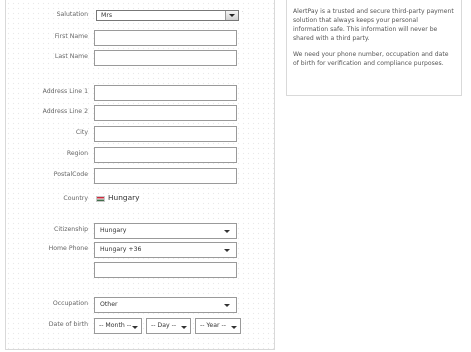 This screenshot has height=352, width=471. What do you see at coordinates (75, 198) in the screenshot?
I see `country-label: Country` at bounding box center [75, 198].